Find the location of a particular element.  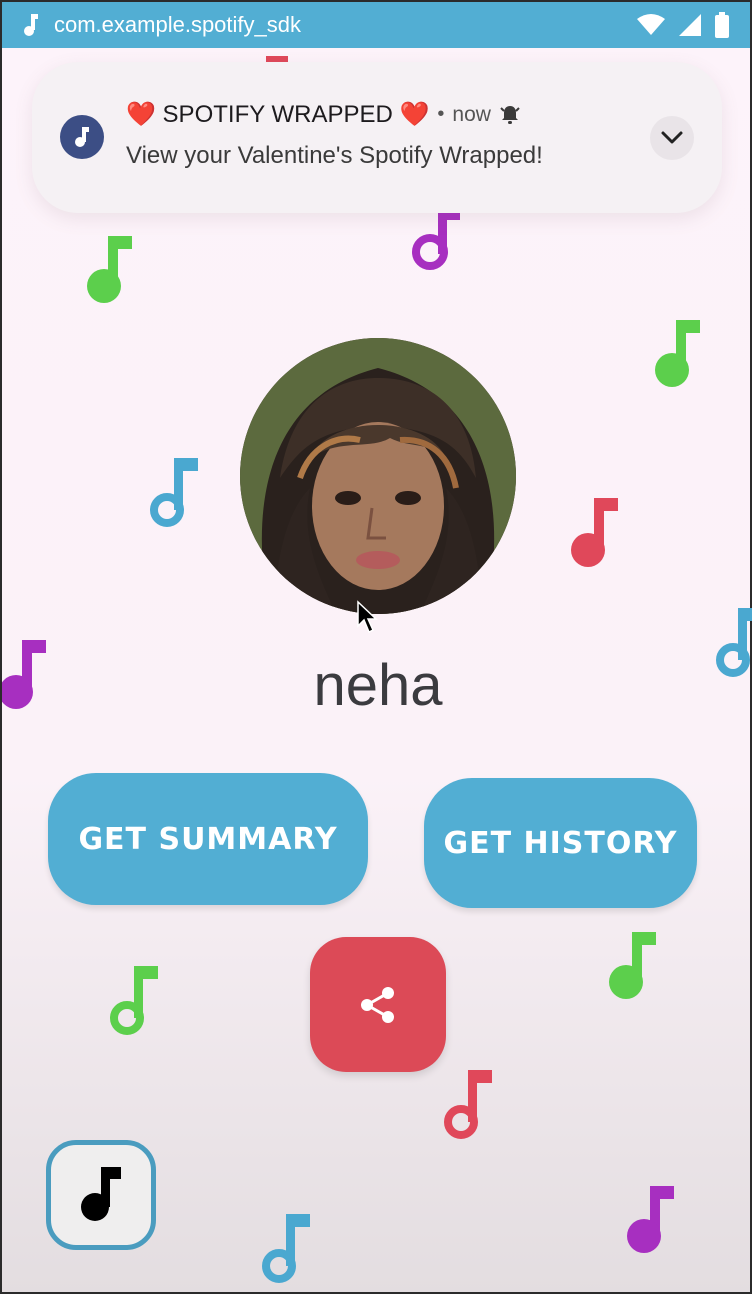

expand-notification-button is located at coordinates (672, 138).